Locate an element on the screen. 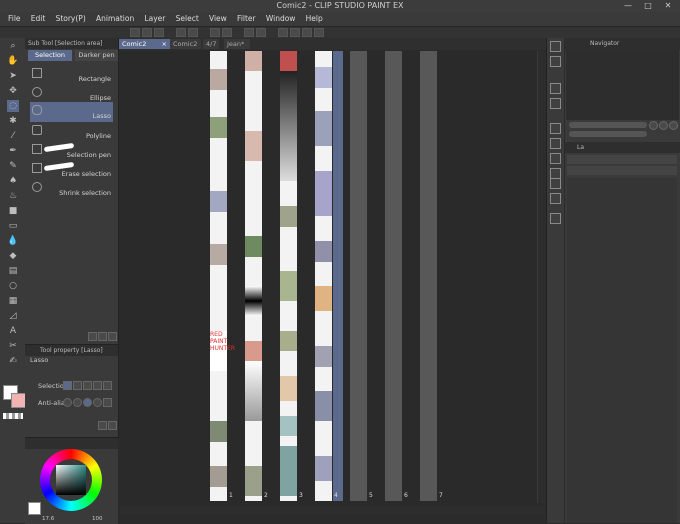 The height and width of the screenshot is (524, 680). menu-layer: Layer is located at coordinates (154, 19).